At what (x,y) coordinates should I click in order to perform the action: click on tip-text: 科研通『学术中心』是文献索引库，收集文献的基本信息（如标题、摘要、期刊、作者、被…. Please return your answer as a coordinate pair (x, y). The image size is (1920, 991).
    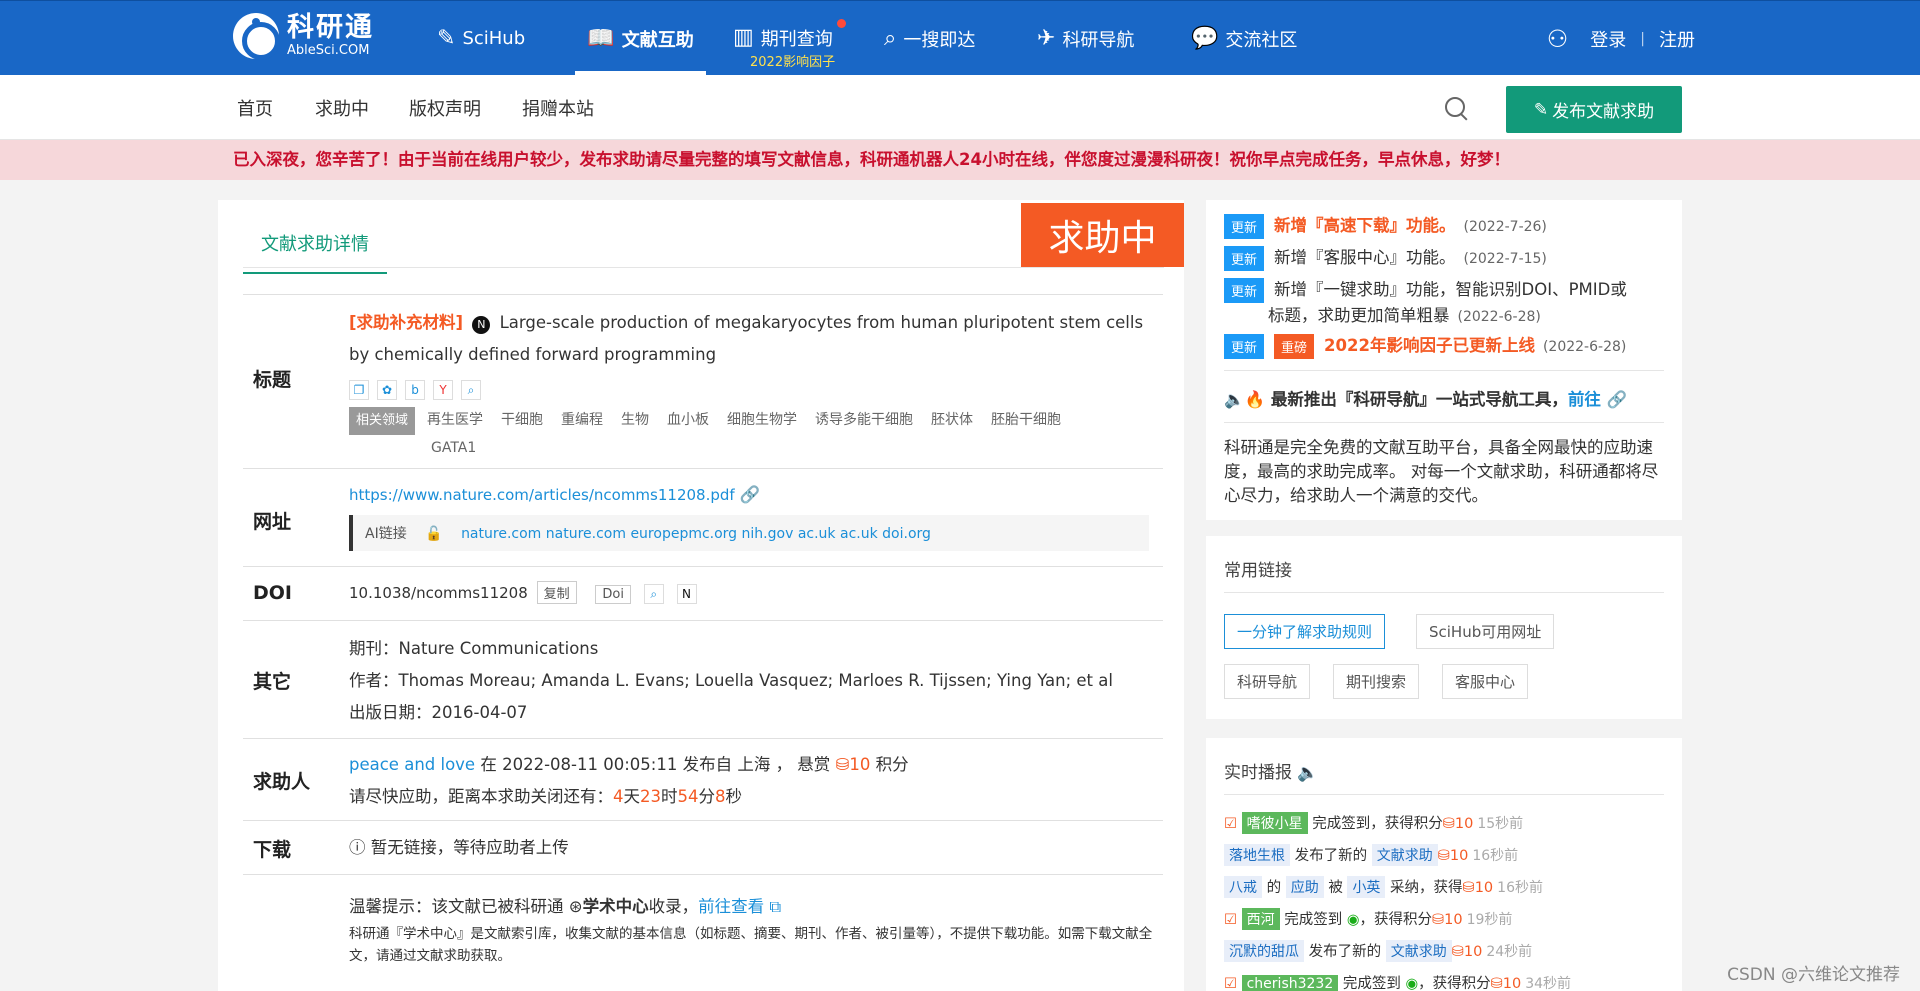
    Looking at the image, I should click on (751, 945).